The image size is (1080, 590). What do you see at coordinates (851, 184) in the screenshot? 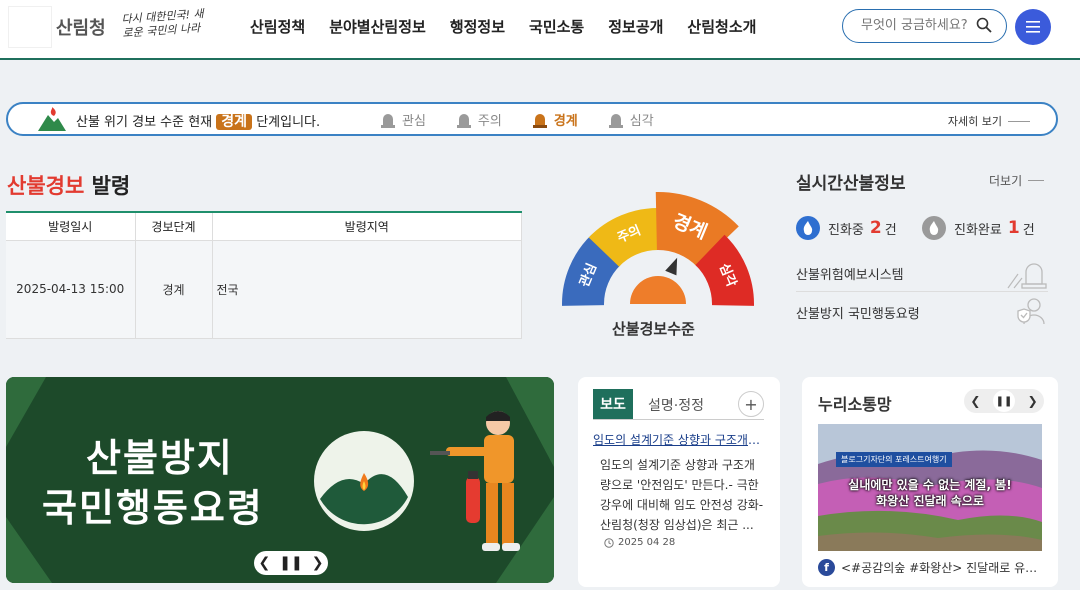
I see `realtime-title: 실시간산불정보` at bounding box center [851, 184].